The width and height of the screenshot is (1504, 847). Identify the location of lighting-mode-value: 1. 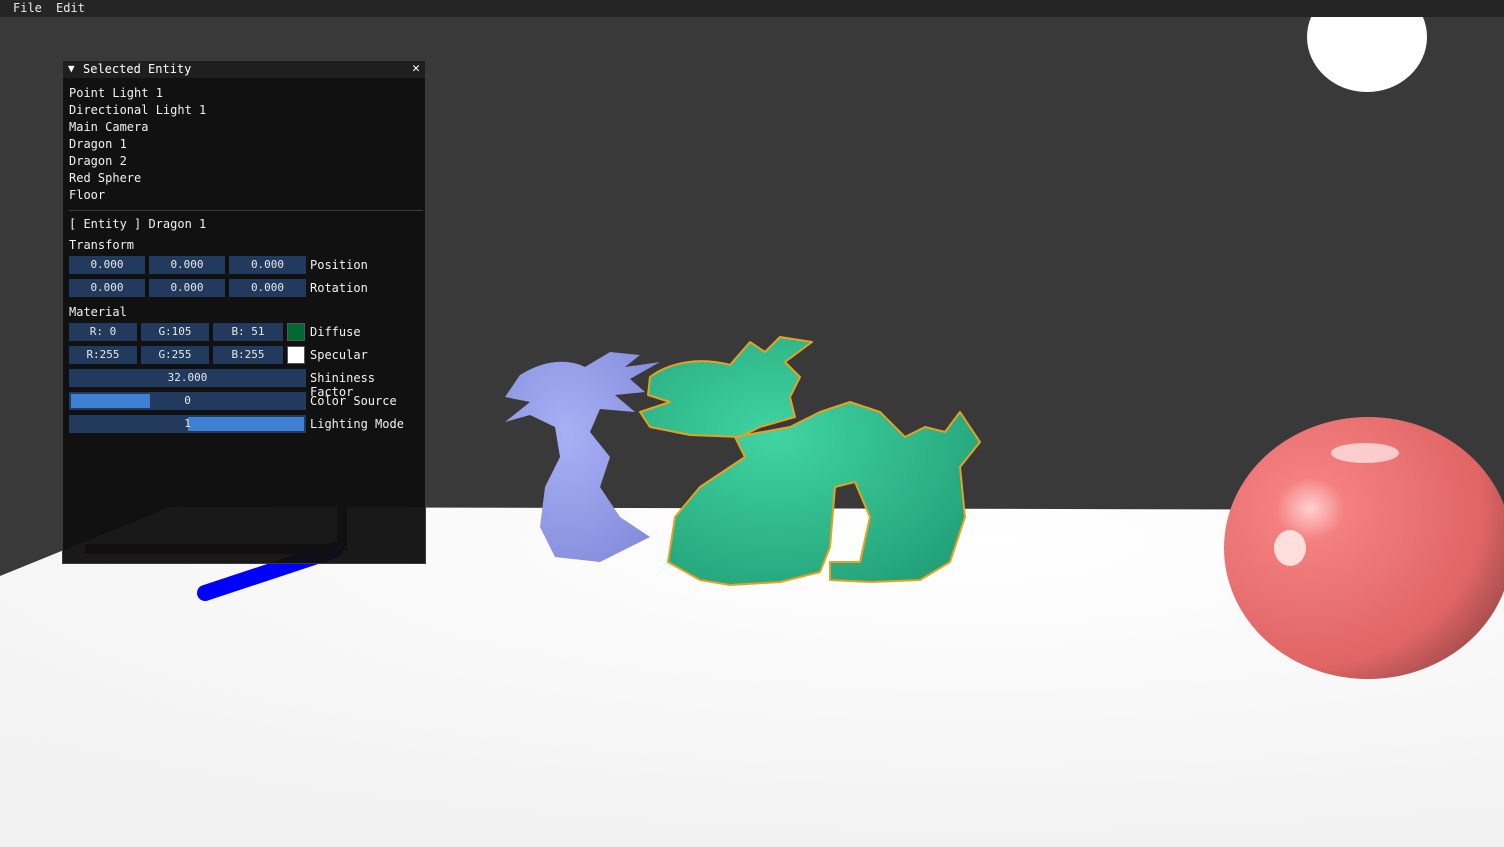
(187, 423).